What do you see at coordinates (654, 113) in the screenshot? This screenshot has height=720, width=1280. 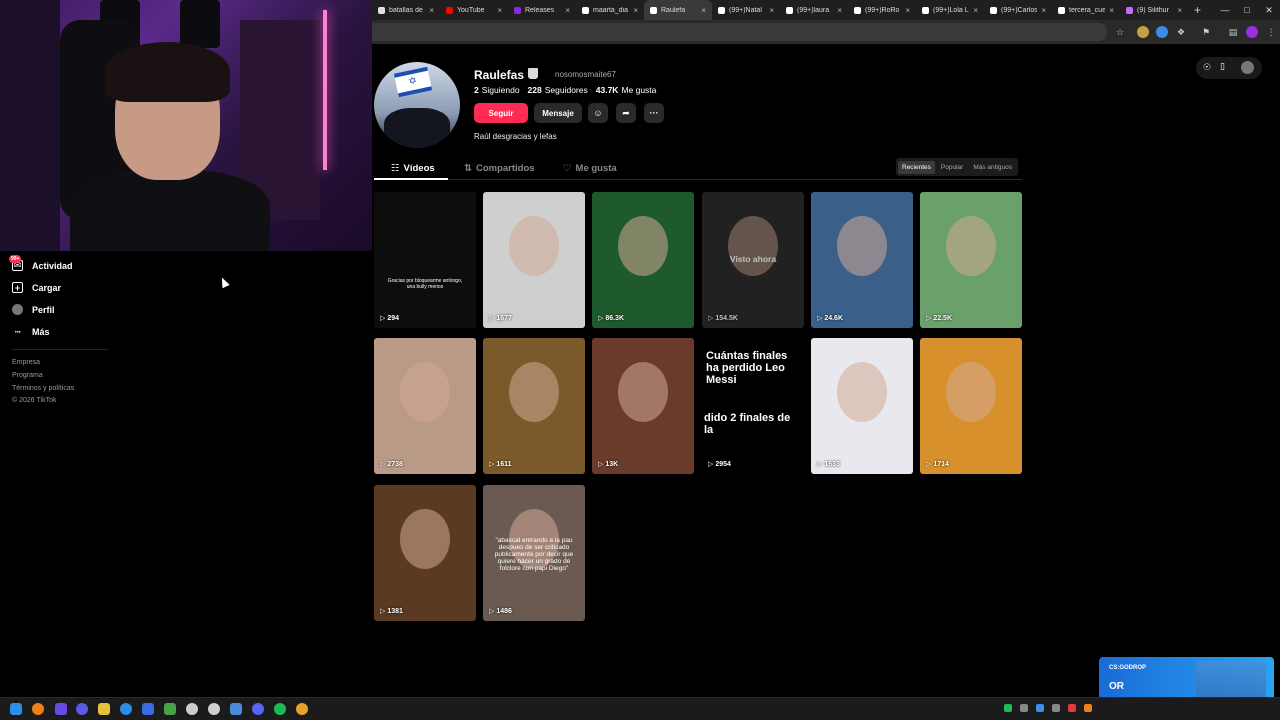 I see `more-options-icon: ···` at bounding box center [654, 113].